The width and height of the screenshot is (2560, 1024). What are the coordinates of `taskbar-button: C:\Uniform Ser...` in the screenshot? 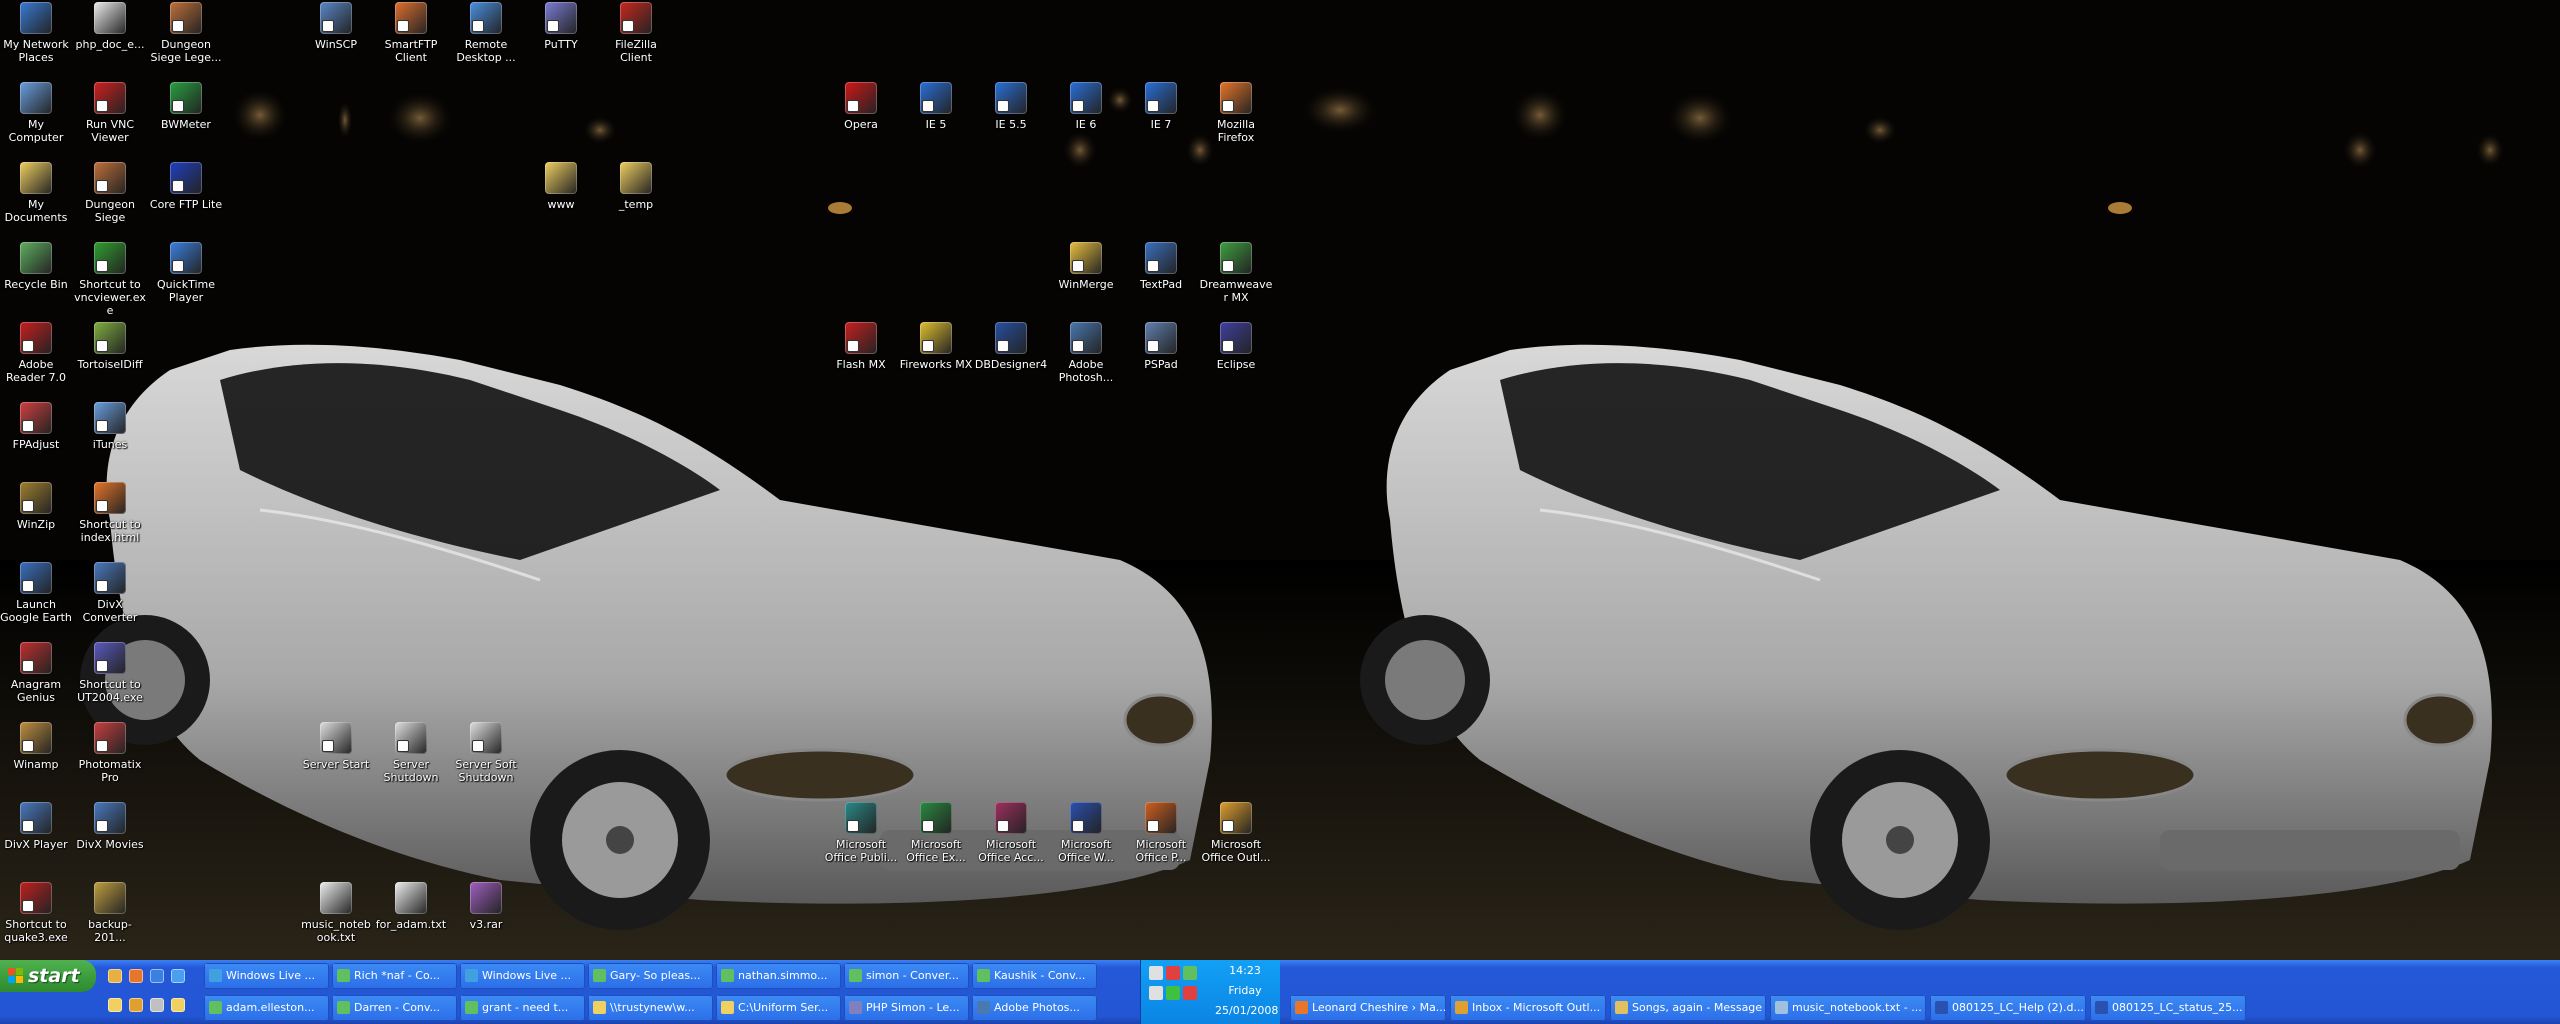 It's located at (778, 1008).